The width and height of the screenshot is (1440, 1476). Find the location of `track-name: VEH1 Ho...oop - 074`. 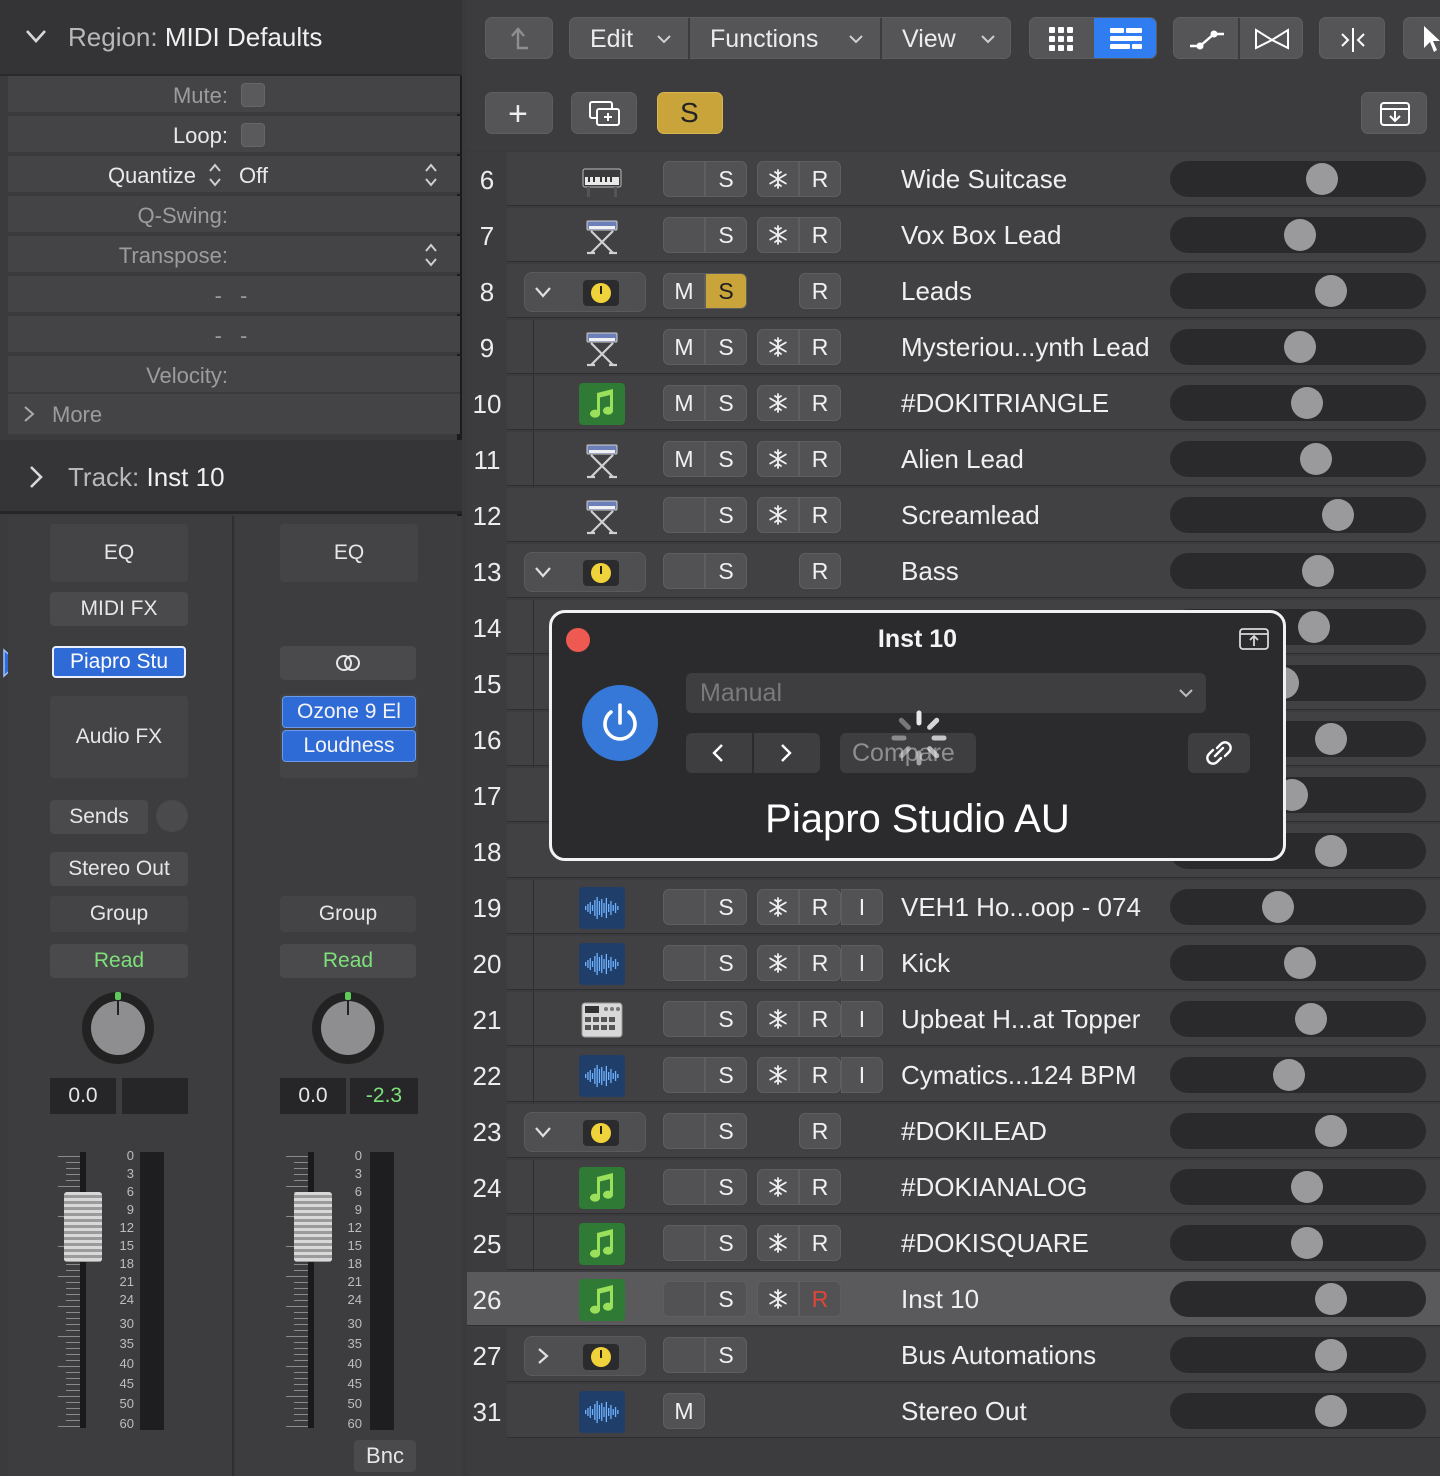

track-name: VEH1 Ho...oop - 074 is located at coordinates (1021, 907).